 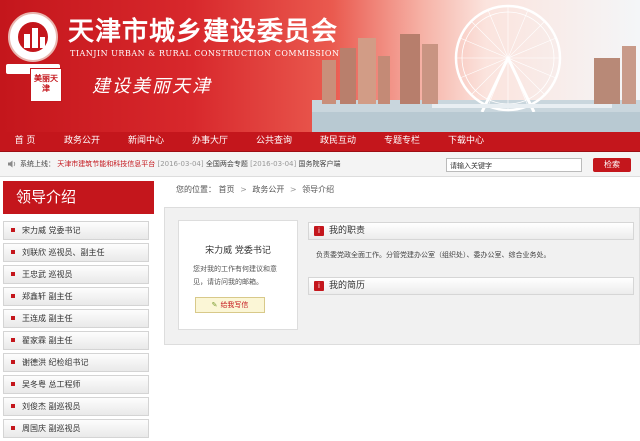 What do you see at coordinates (33, 37) in the screenshot?
I see `commission-logo` at bounding box center [33, 37].